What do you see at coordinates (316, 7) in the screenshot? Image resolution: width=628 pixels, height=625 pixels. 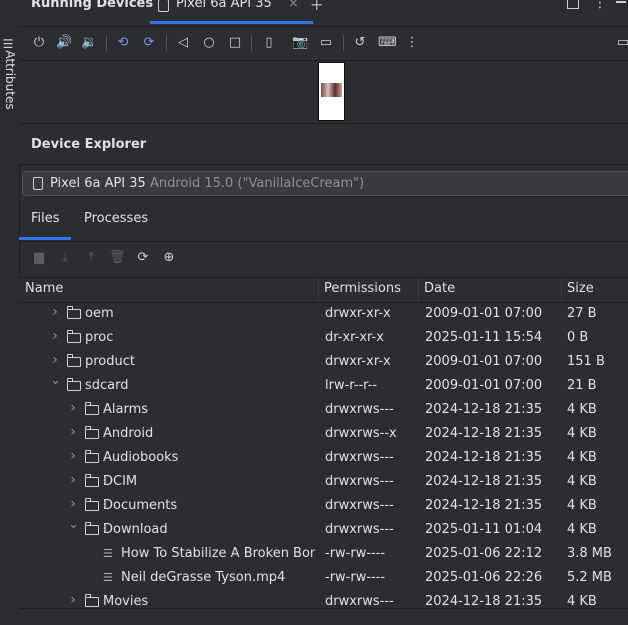 I see `add-tab-icon: +` at bounding box center [316, 7].